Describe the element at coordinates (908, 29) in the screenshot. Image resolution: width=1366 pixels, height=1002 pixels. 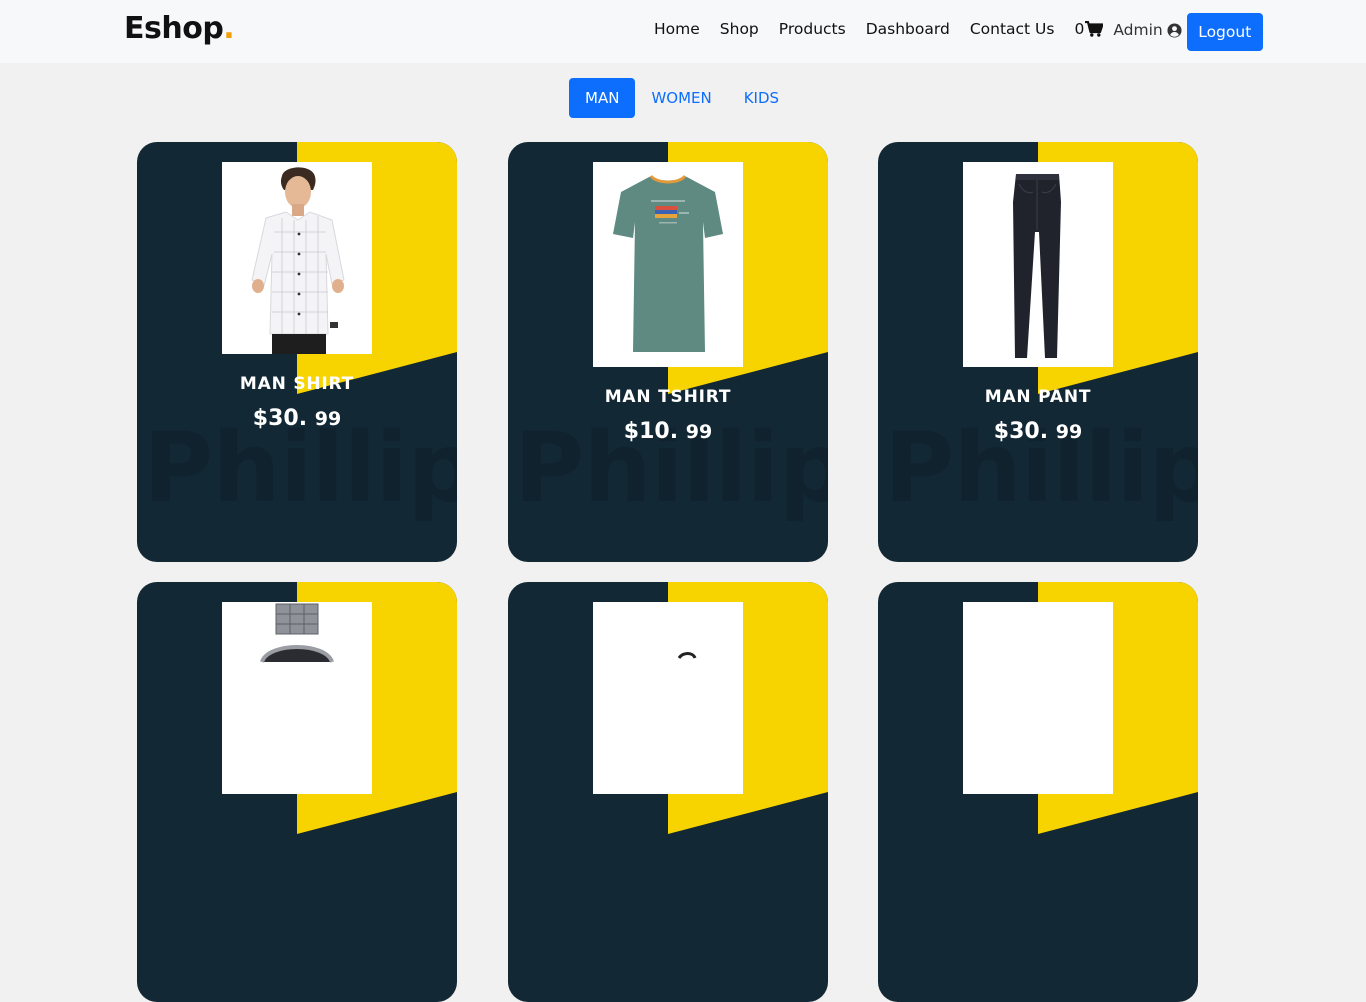
I see `nav-link-dashboard: Dashboard` at that location.